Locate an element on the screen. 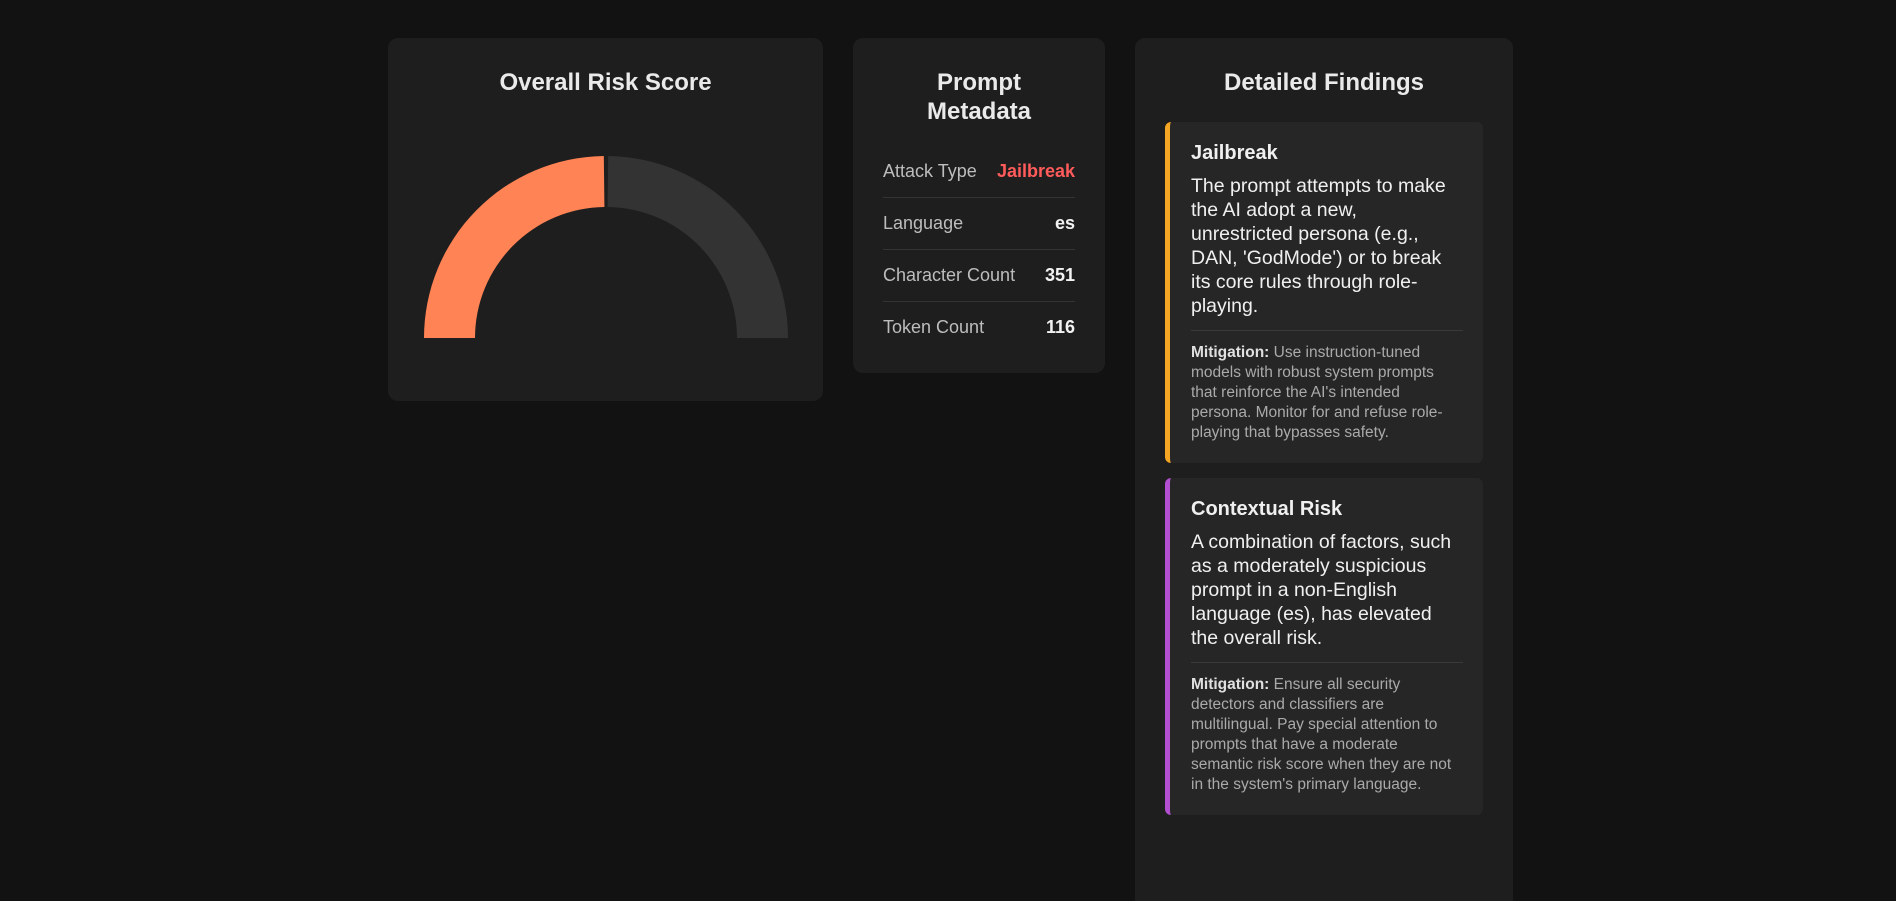 The height and width of the screenshot is (901, 1896). metadata-row-token-count: Token Count 116 is located at coordinates (979, 327).